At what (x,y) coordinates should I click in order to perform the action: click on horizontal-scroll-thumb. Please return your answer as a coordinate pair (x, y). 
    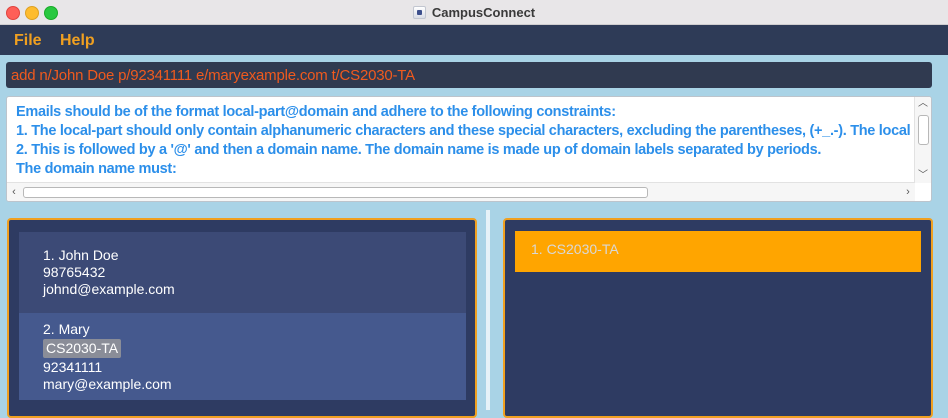
    Looking at the image, I should click on (335, 192).